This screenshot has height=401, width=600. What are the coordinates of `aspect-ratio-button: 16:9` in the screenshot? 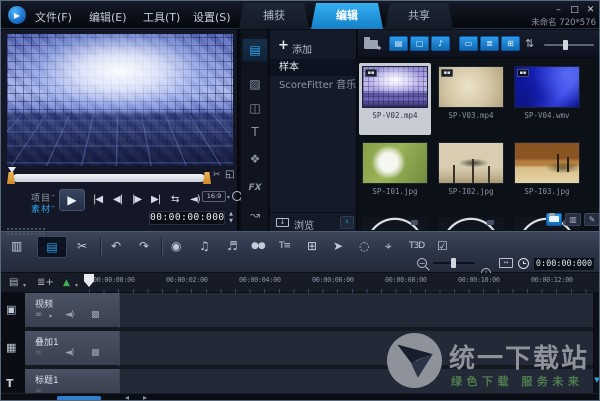 It's located at (214, 196).